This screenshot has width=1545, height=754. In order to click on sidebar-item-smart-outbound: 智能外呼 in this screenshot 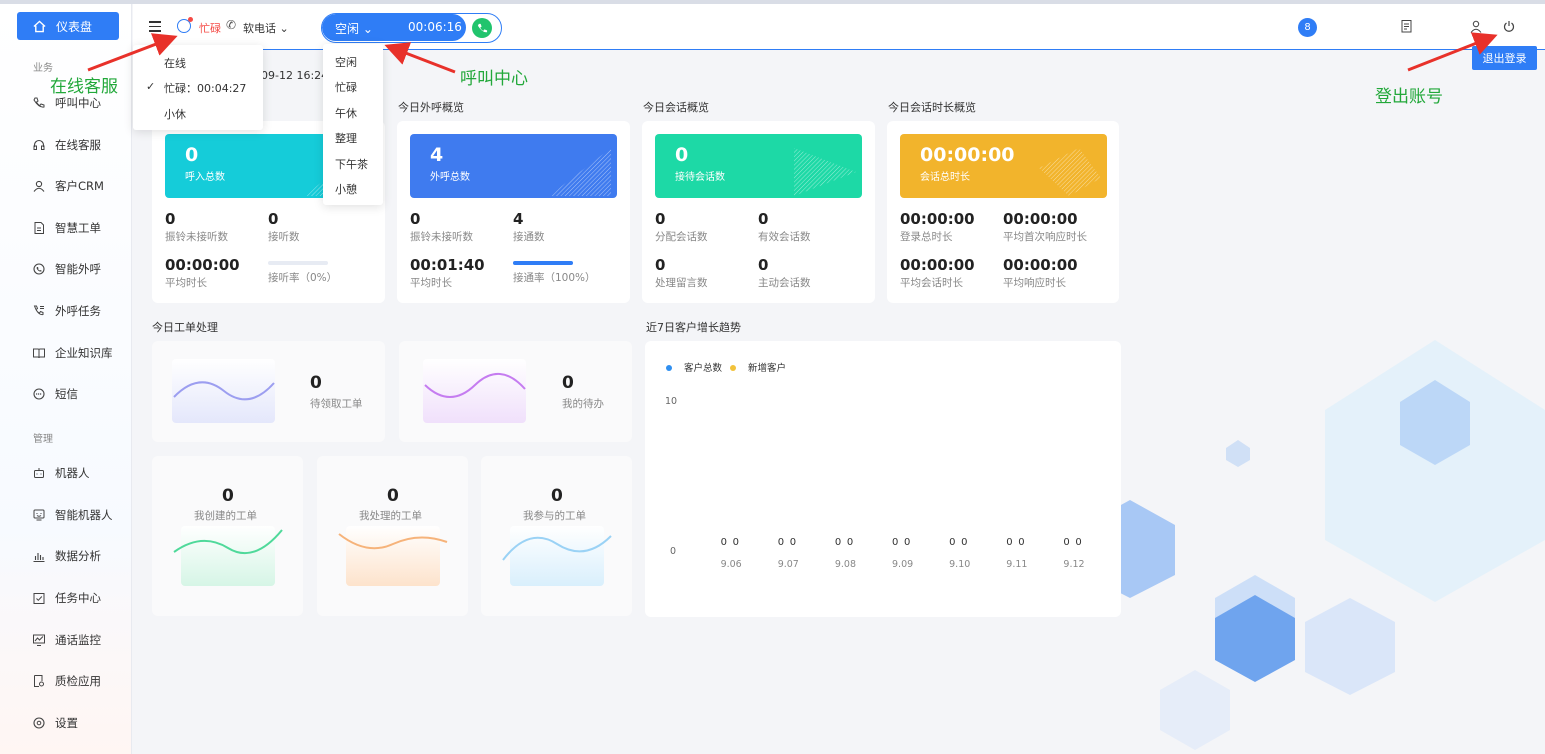, I will do `click(67, 269)`.